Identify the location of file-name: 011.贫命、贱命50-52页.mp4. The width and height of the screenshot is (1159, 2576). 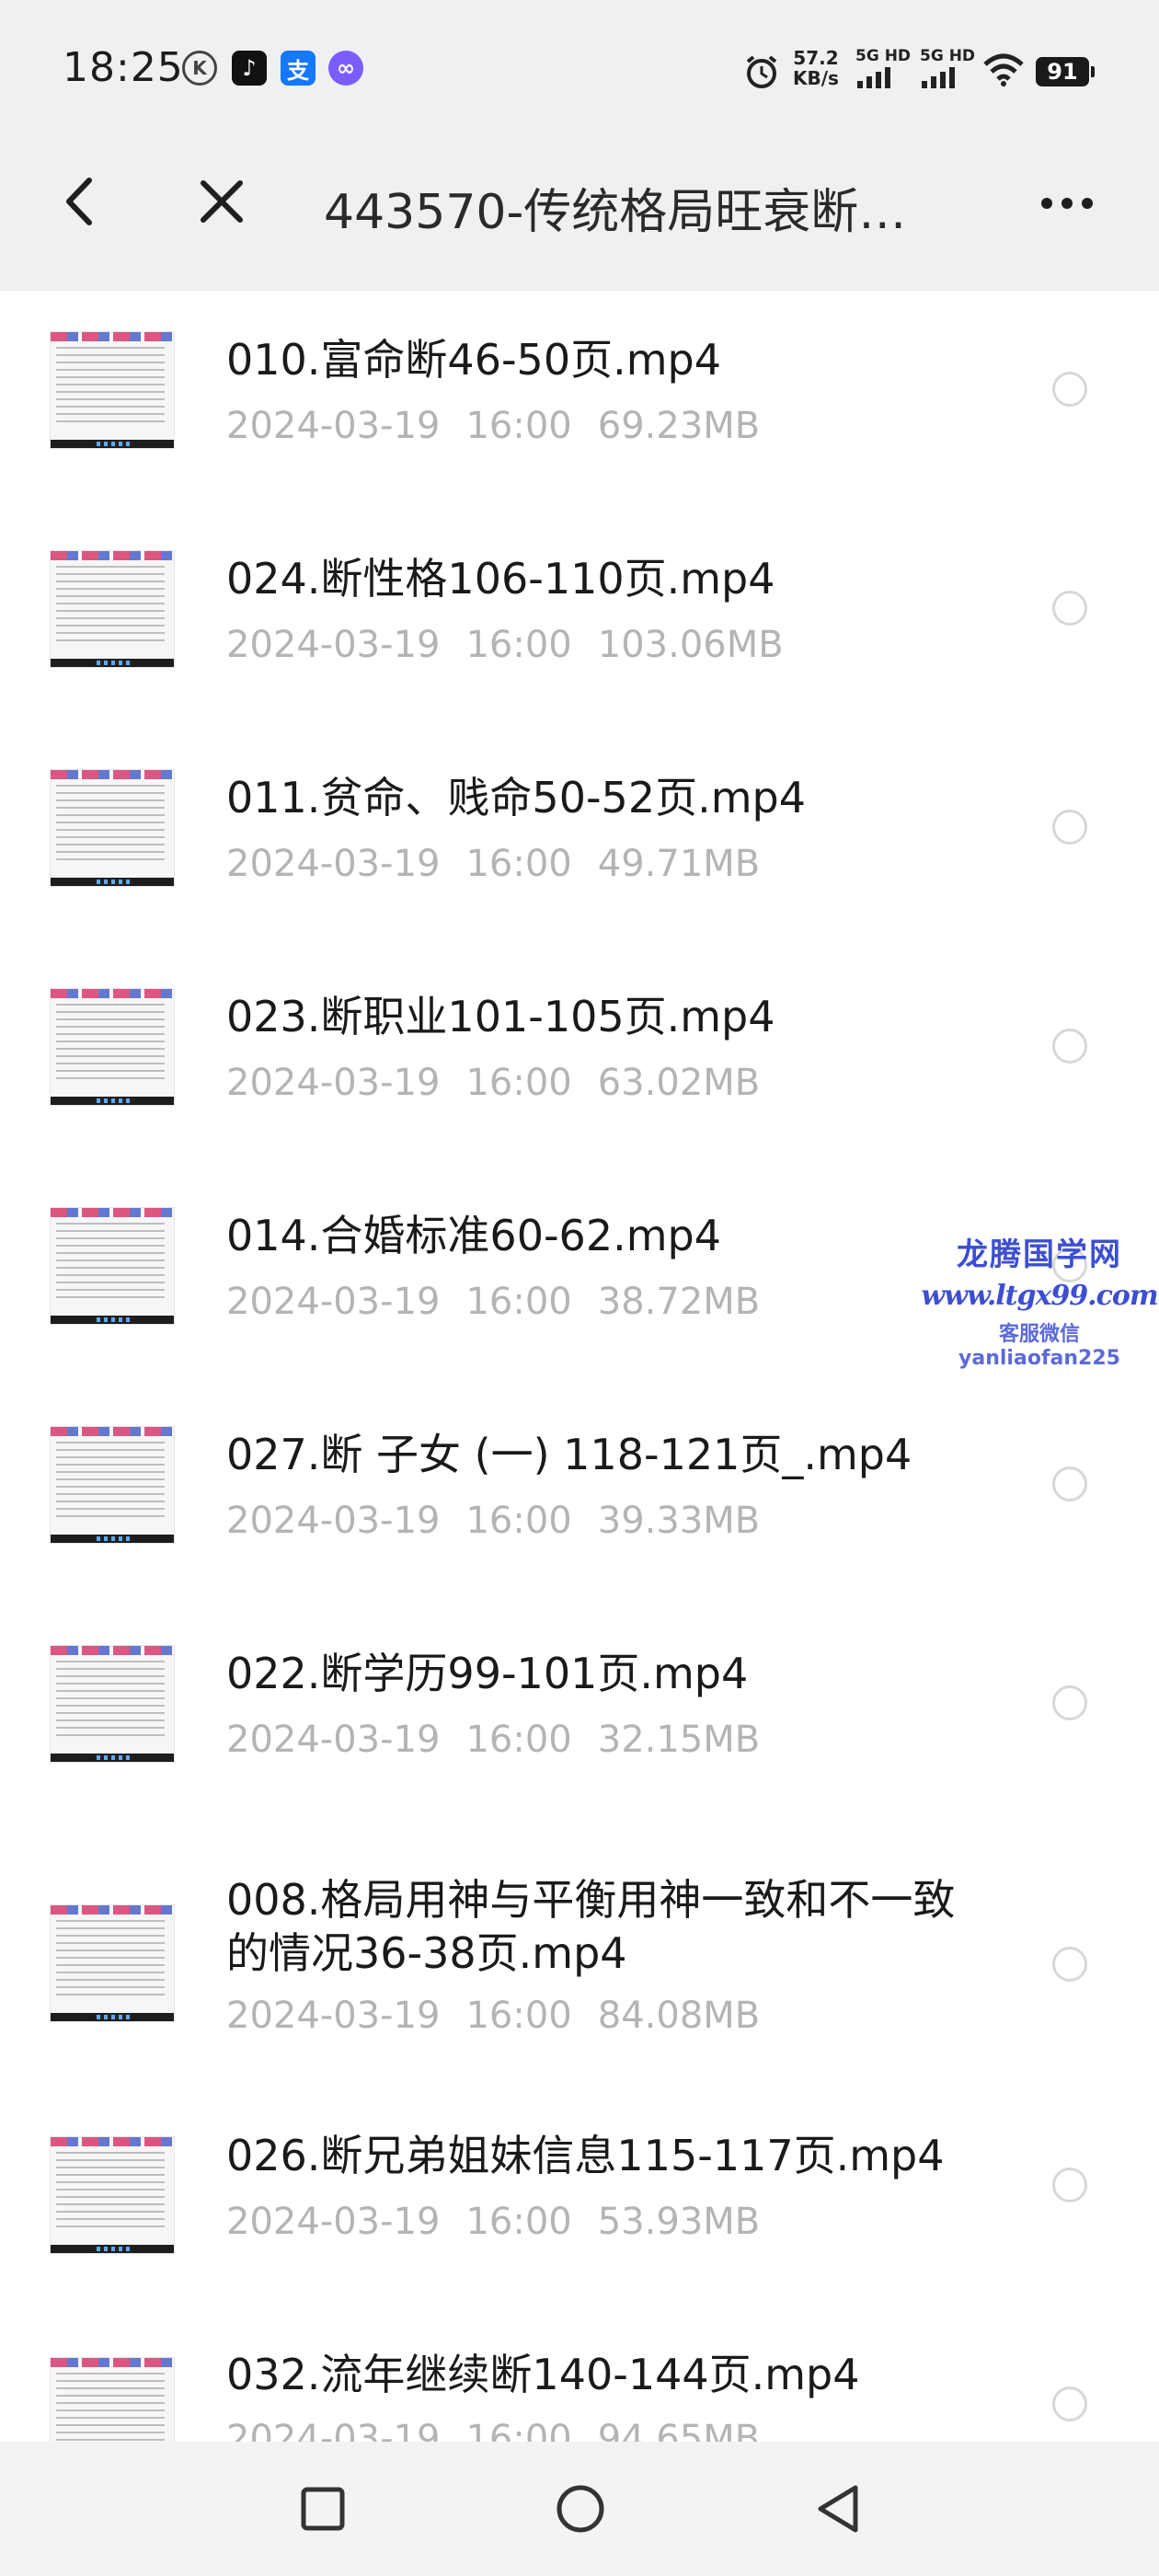
(516, 797).